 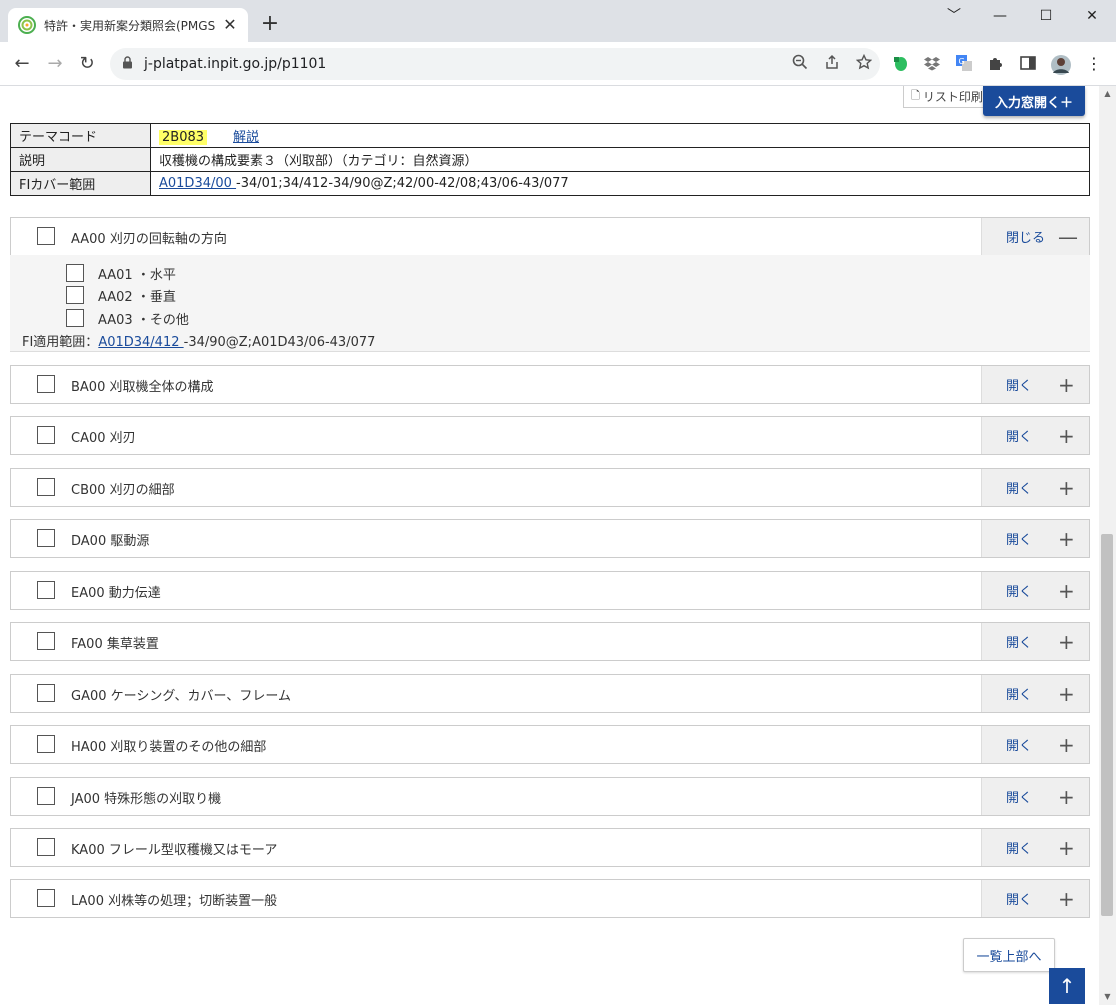 I want to click on category-row: DA00 駆動源 開く +, so click(x=550, y=538).